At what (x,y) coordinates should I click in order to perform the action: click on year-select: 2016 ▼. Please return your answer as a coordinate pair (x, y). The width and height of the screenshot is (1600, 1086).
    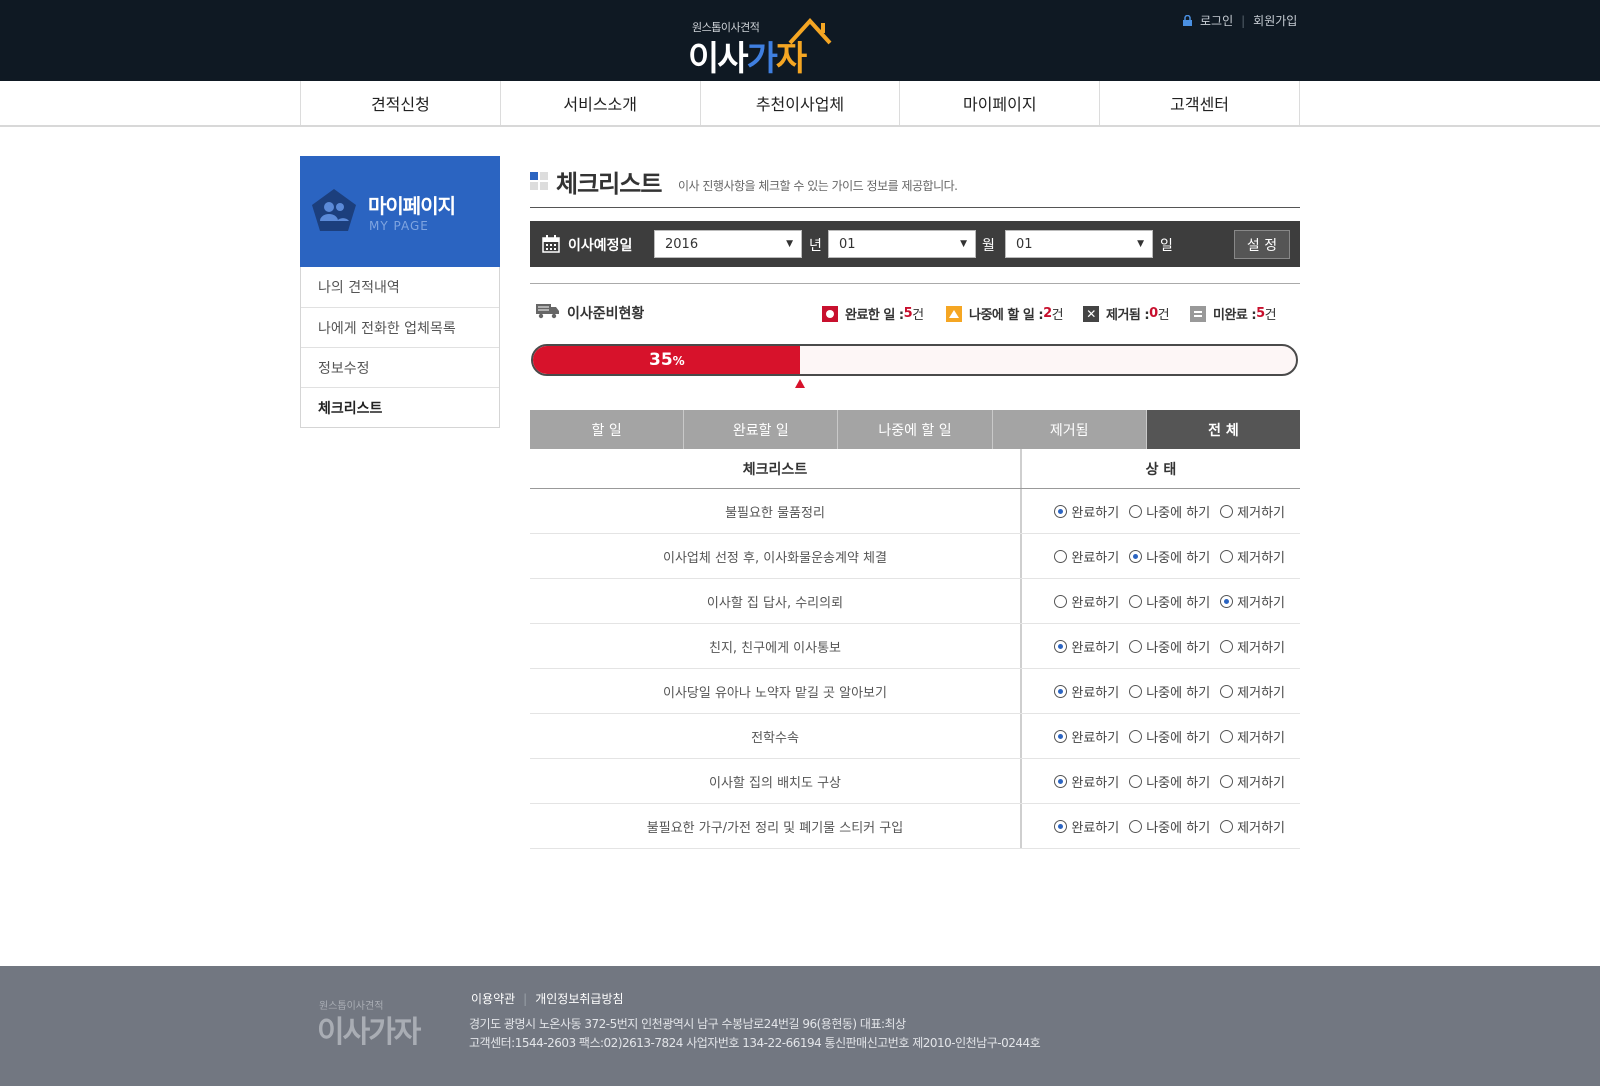
    Looking at the image, I should click on (728, 244).